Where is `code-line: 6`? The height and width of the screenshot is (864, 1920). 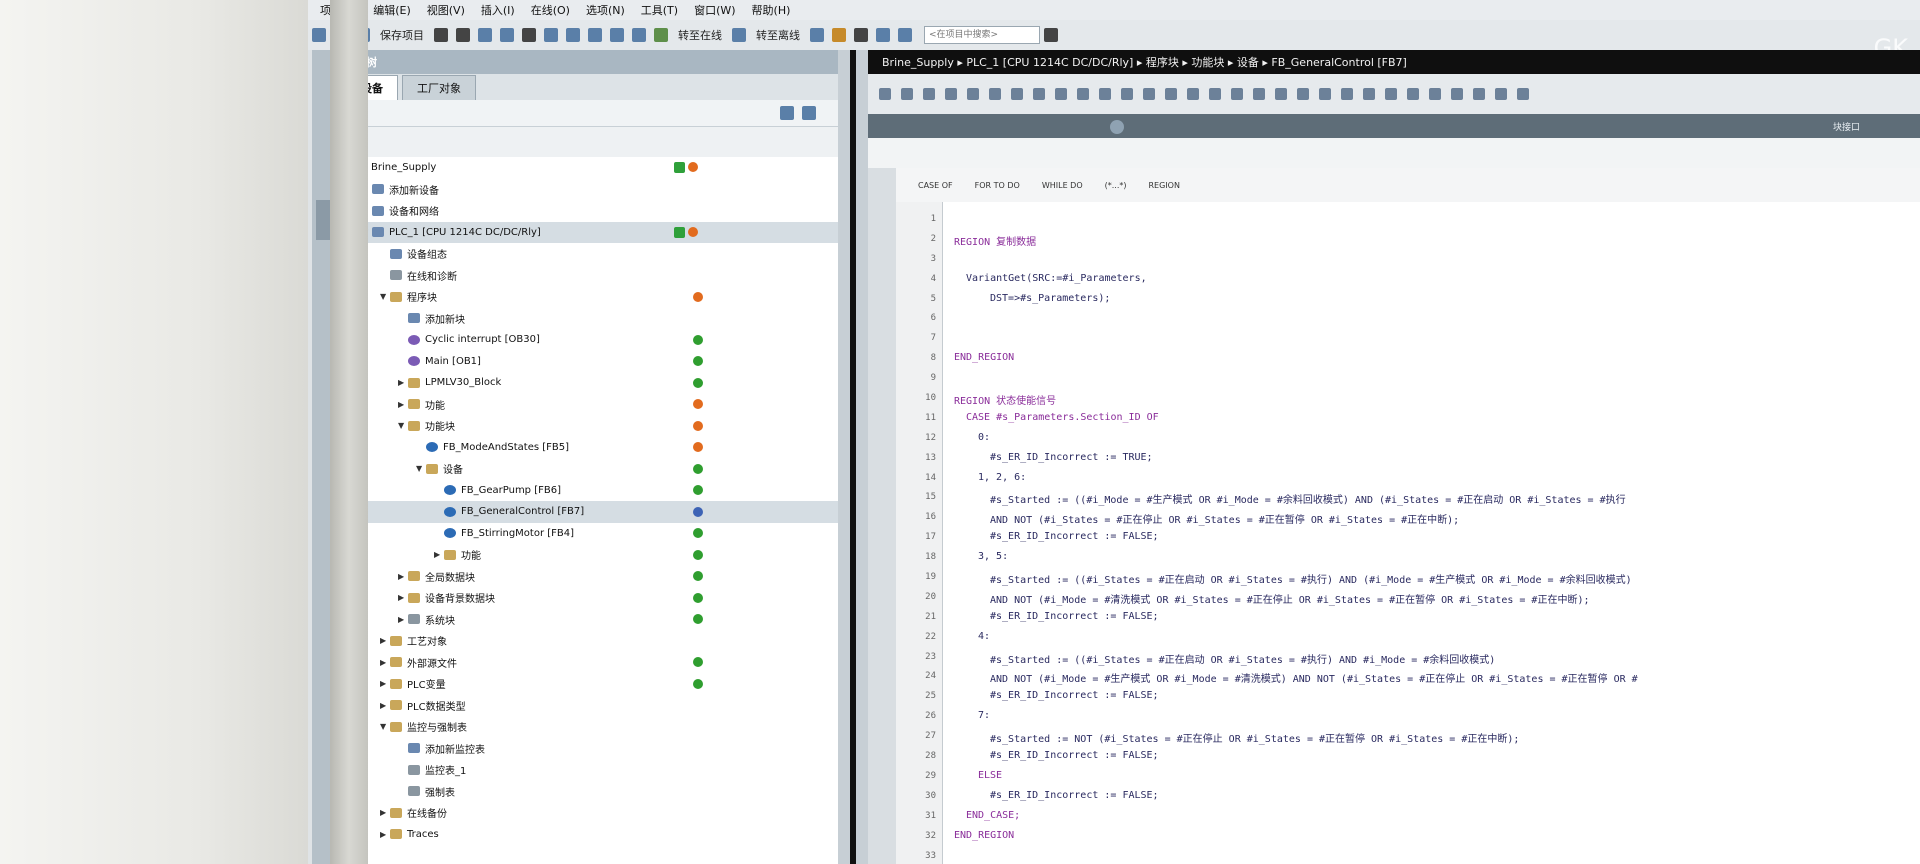 code-line: 6 is located at coordinates (1408, 319).